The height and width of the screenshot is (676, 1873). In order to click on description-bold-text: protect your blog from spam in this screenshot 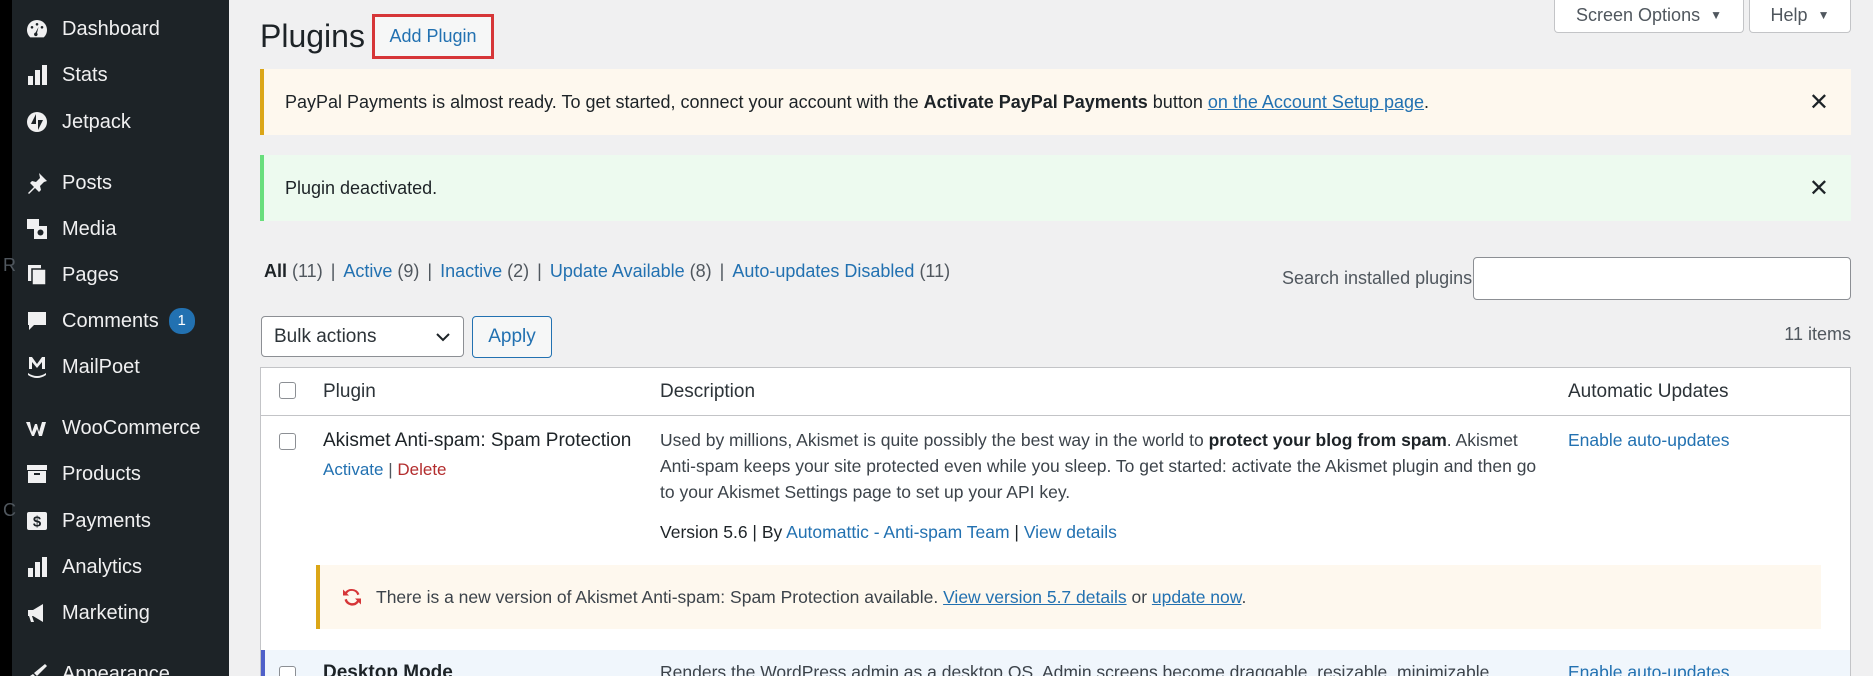, I will do `click(1327, 440)`.